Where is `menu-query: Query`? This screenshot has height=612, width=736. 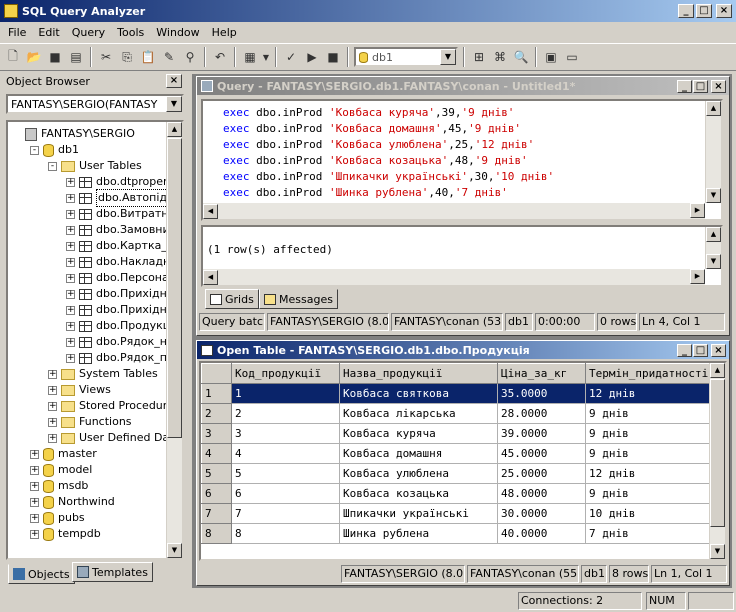 menu-query: Query is located at coordinates (88, 32).